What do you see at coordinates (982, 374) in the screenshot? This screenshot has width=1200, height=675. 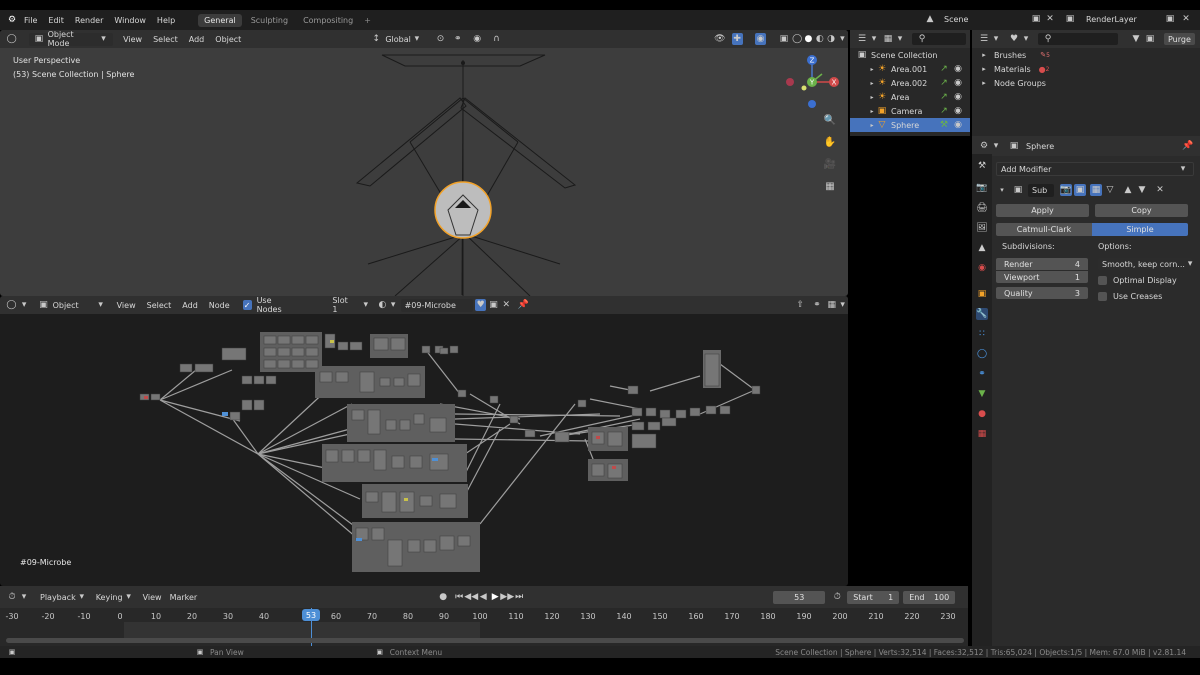 I see `constraints-tab-icon: ⚭` at bounding box center [982, 374].